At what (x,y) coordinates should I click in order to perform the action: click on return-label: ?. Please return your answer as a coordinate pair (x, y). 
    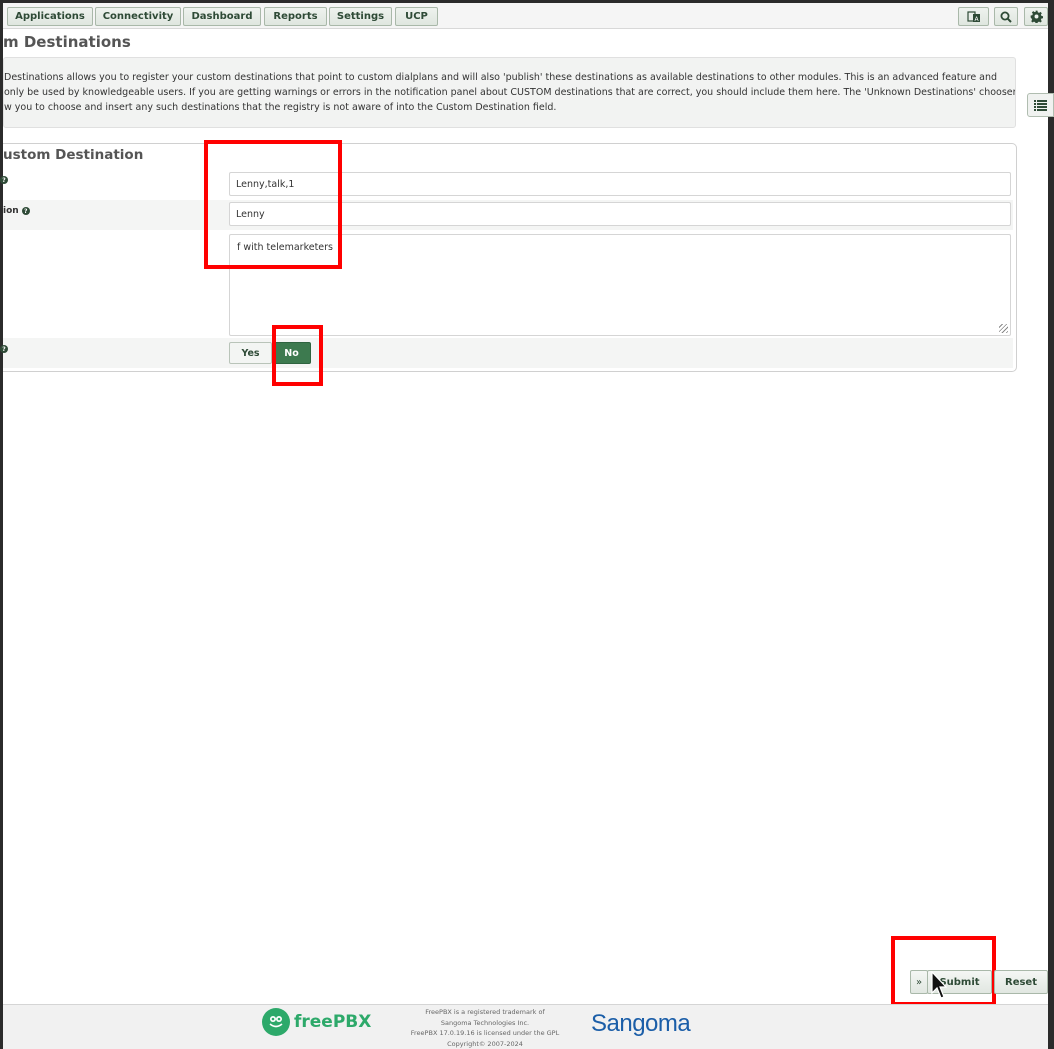
    Looking at the image, I should click on (4, 349).